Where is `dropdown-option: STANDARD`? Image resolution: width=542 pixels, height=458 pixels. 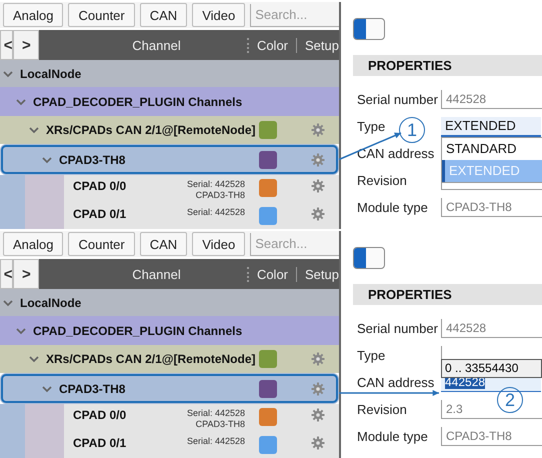
dropdown-option: STANDARD is located at coordinates (492, 149).